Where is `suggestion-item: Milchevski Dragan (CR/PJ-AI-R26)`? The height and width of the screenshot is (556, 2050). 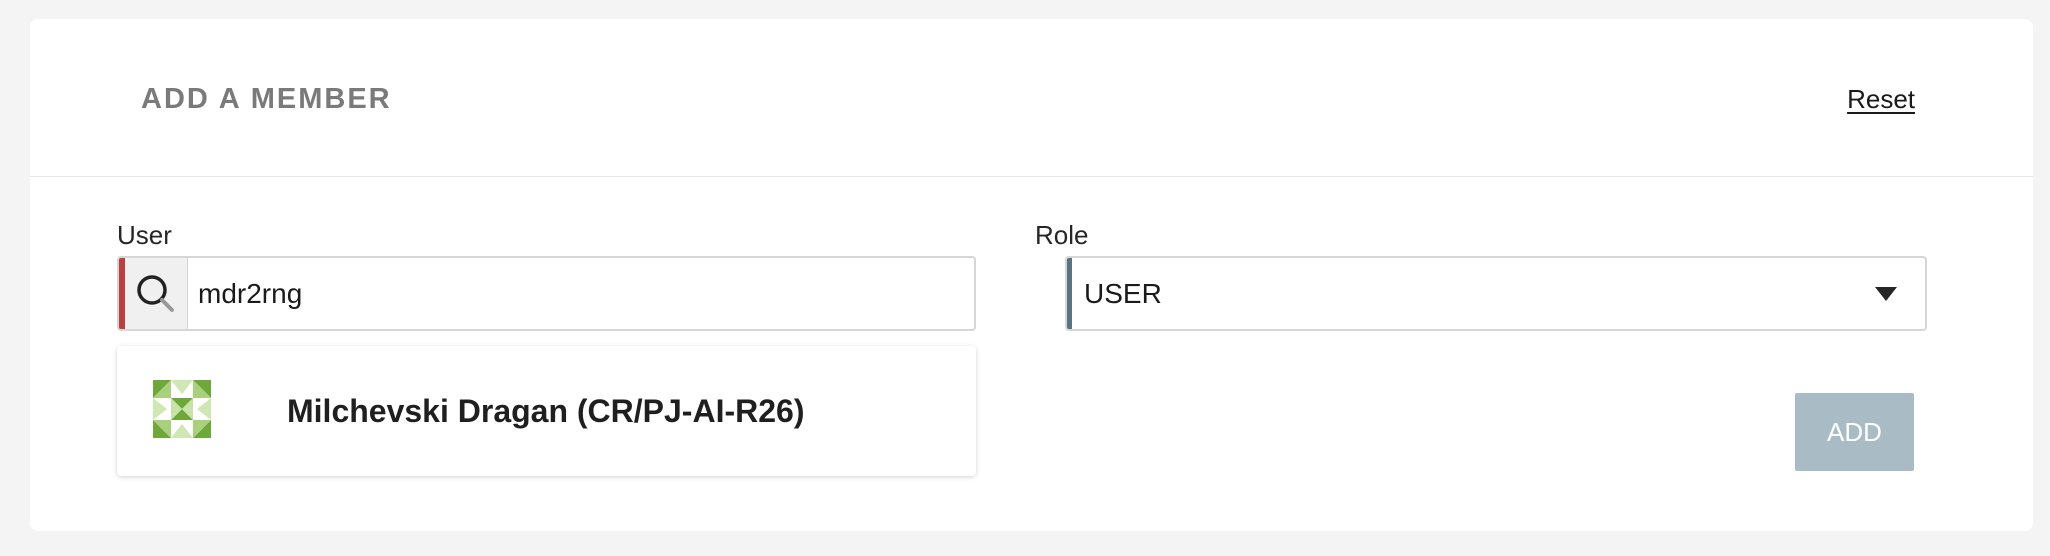
suggestion-item: Milchevski Dragan (CR/PJ-AI-R26) is located at coordinates (546, 411).